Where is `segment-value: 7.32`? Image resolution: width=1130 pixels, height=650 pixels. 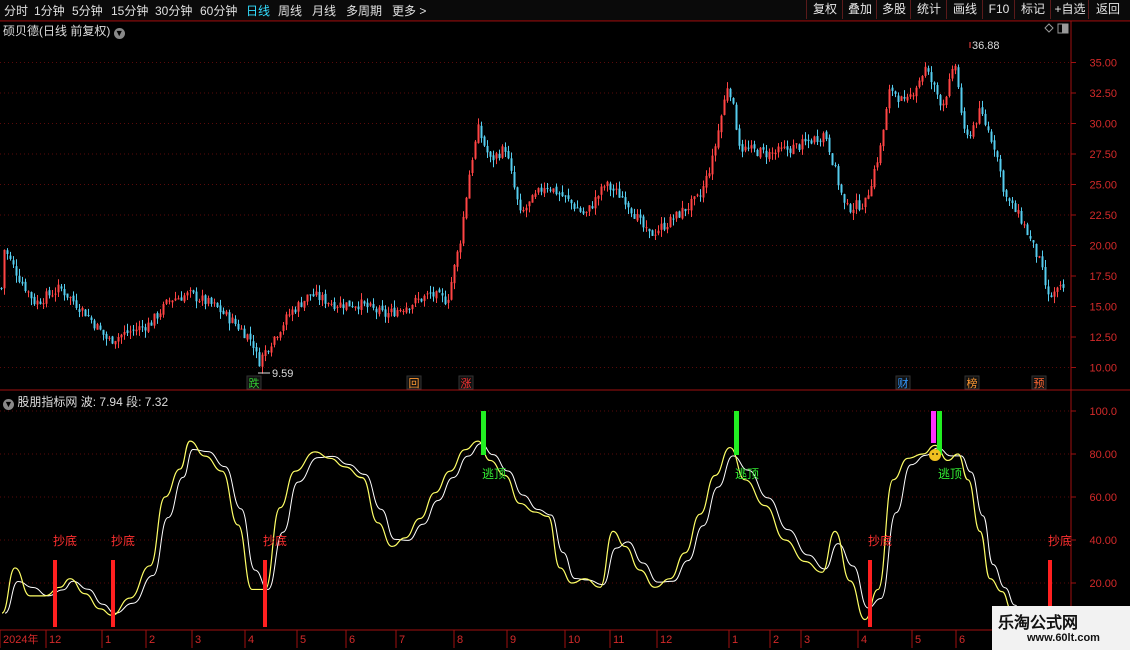
segment-value: 7.32 is located at coordinates (156, 402).